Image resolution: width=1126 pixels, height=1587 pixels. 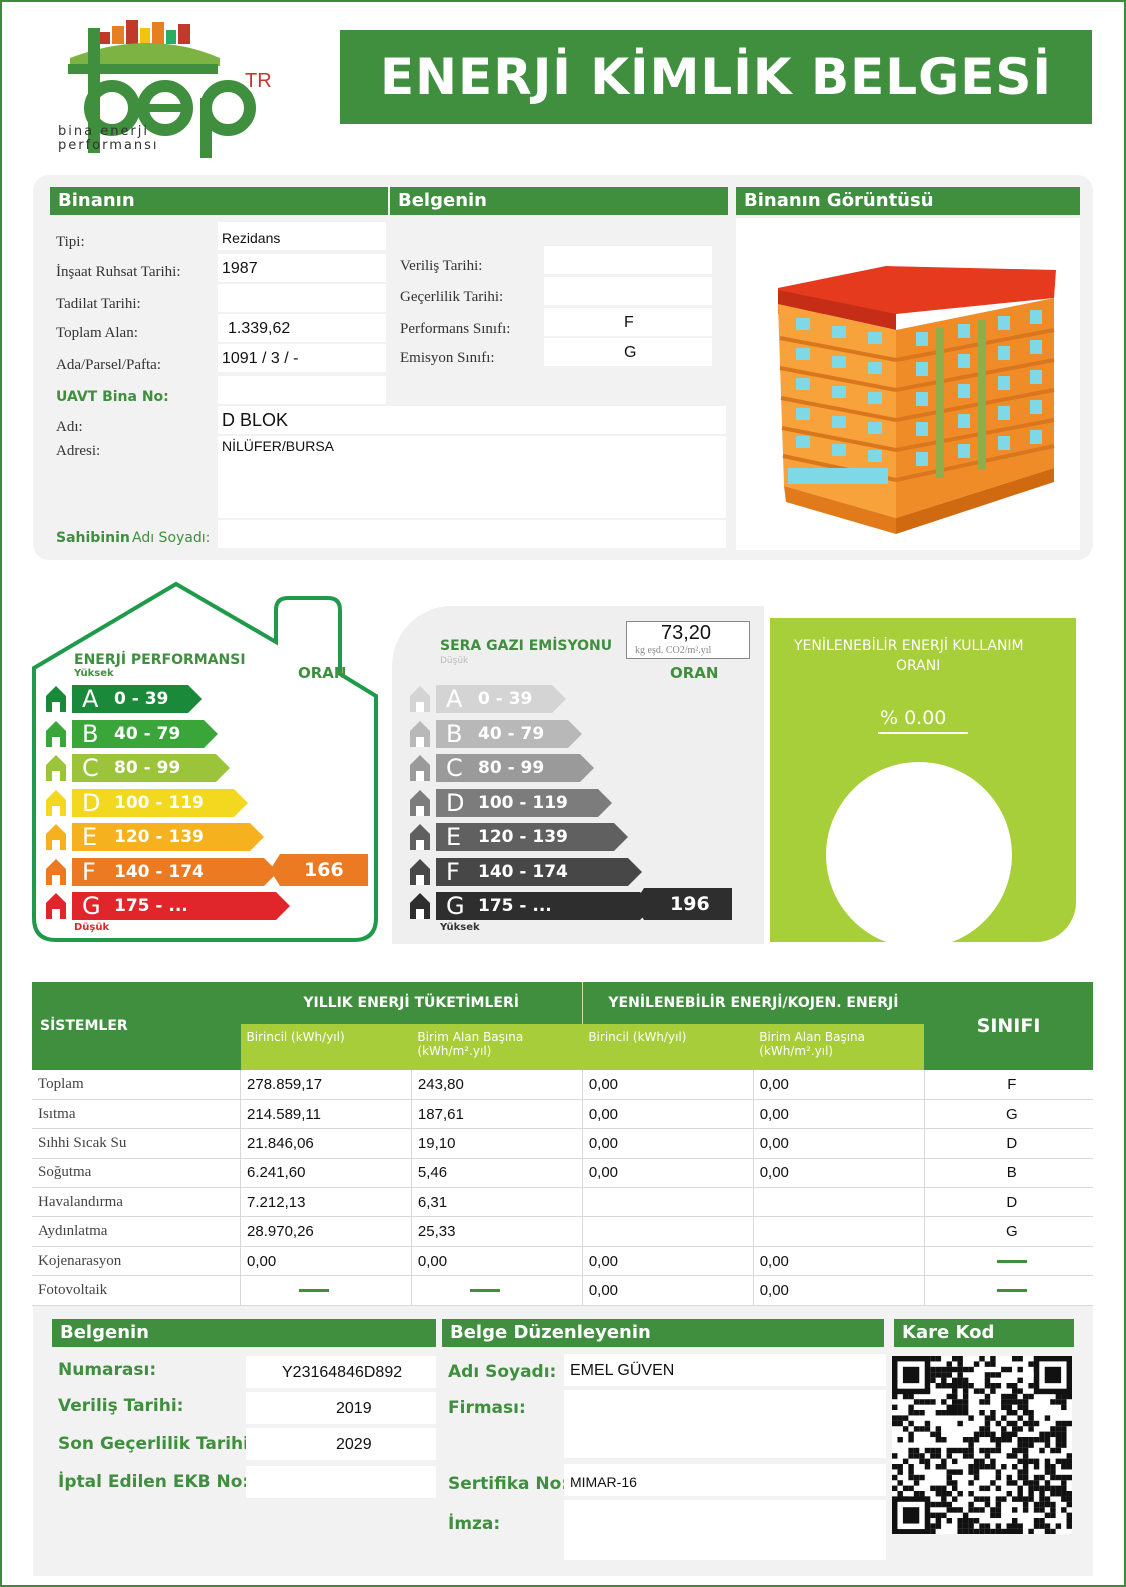 What do you see at coordinates (628, 291) in the screenshot?
I see `gecerlilik-box` at bounding box center [628, 291].